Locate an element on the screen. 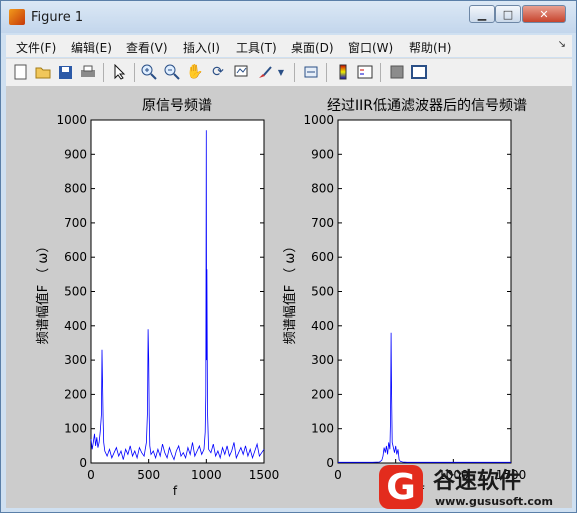  left-ytick-label: 800 is located at coordinates (75, 189).